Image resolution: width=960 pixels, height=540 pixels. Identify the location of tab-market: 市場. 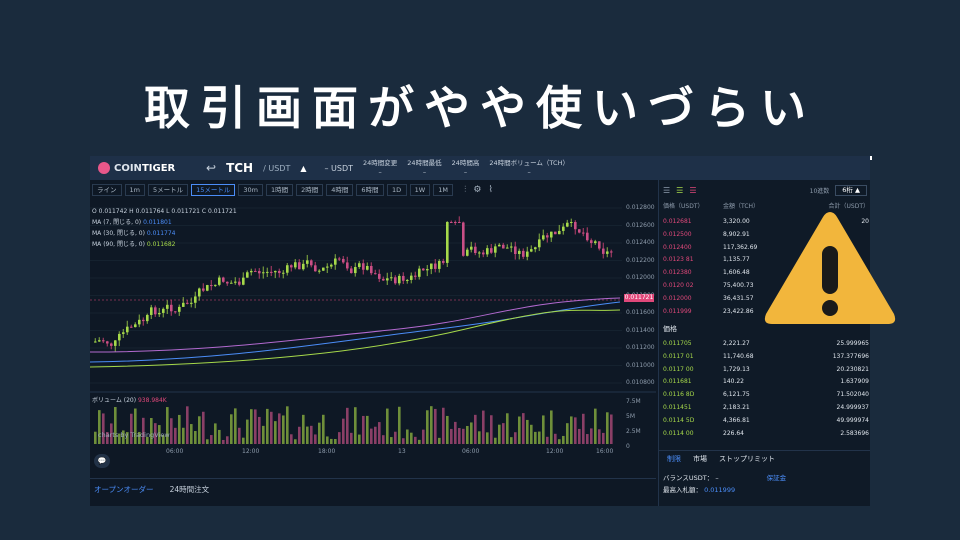
(700, 459).